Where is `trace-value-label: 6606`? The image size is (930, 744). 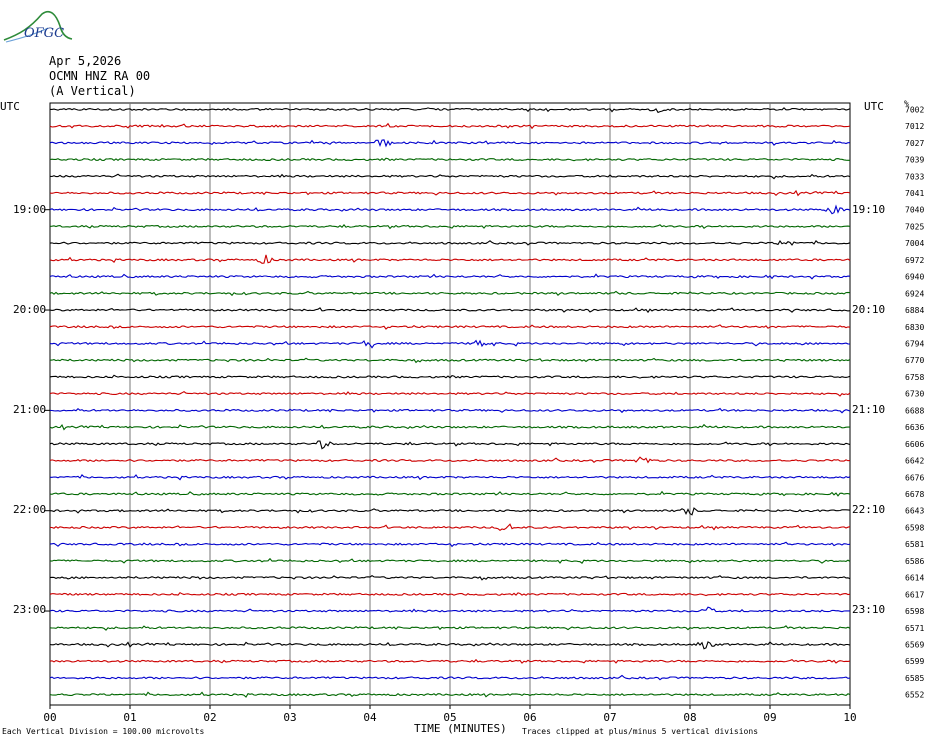 trace-value-label: 6606 is located at coordinates (914, 444).